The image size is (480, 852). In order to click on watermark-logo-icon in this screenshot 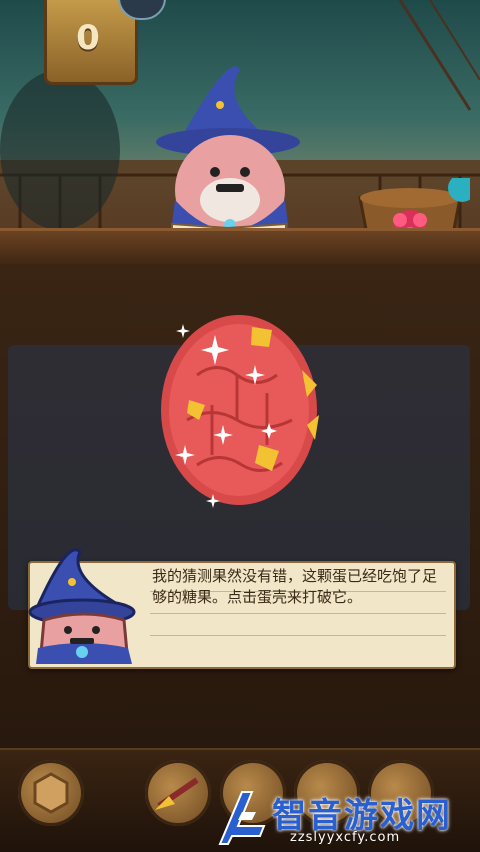, I will do `click(242, 818)`.